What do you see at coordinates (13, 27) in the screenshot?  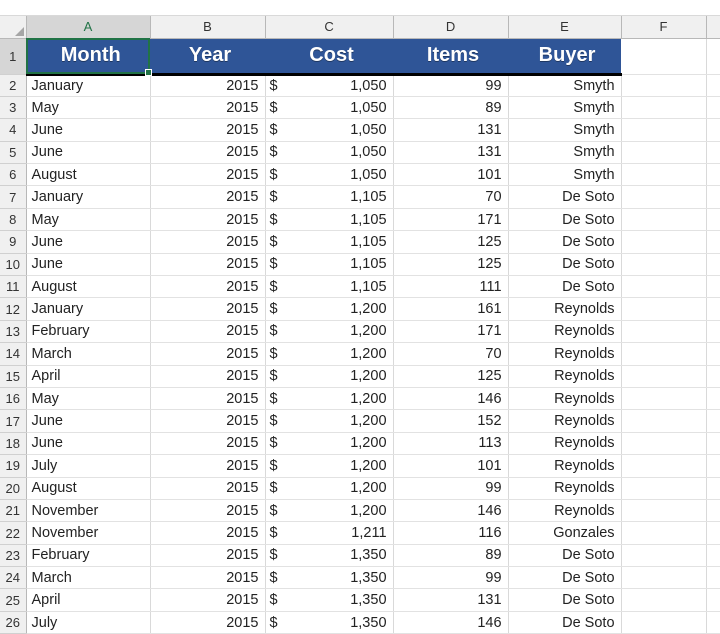 I see `select-all-button` at bounding box center [13, 27].